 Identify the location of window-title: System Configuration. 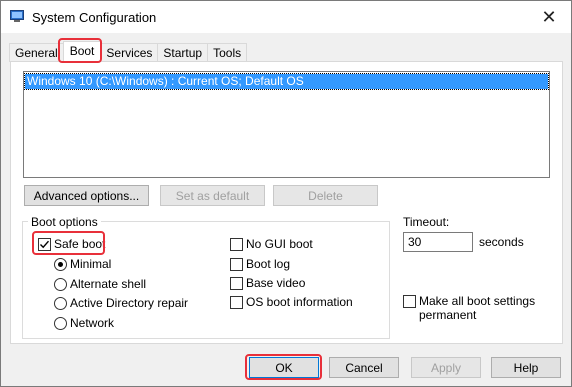
(94, 17).